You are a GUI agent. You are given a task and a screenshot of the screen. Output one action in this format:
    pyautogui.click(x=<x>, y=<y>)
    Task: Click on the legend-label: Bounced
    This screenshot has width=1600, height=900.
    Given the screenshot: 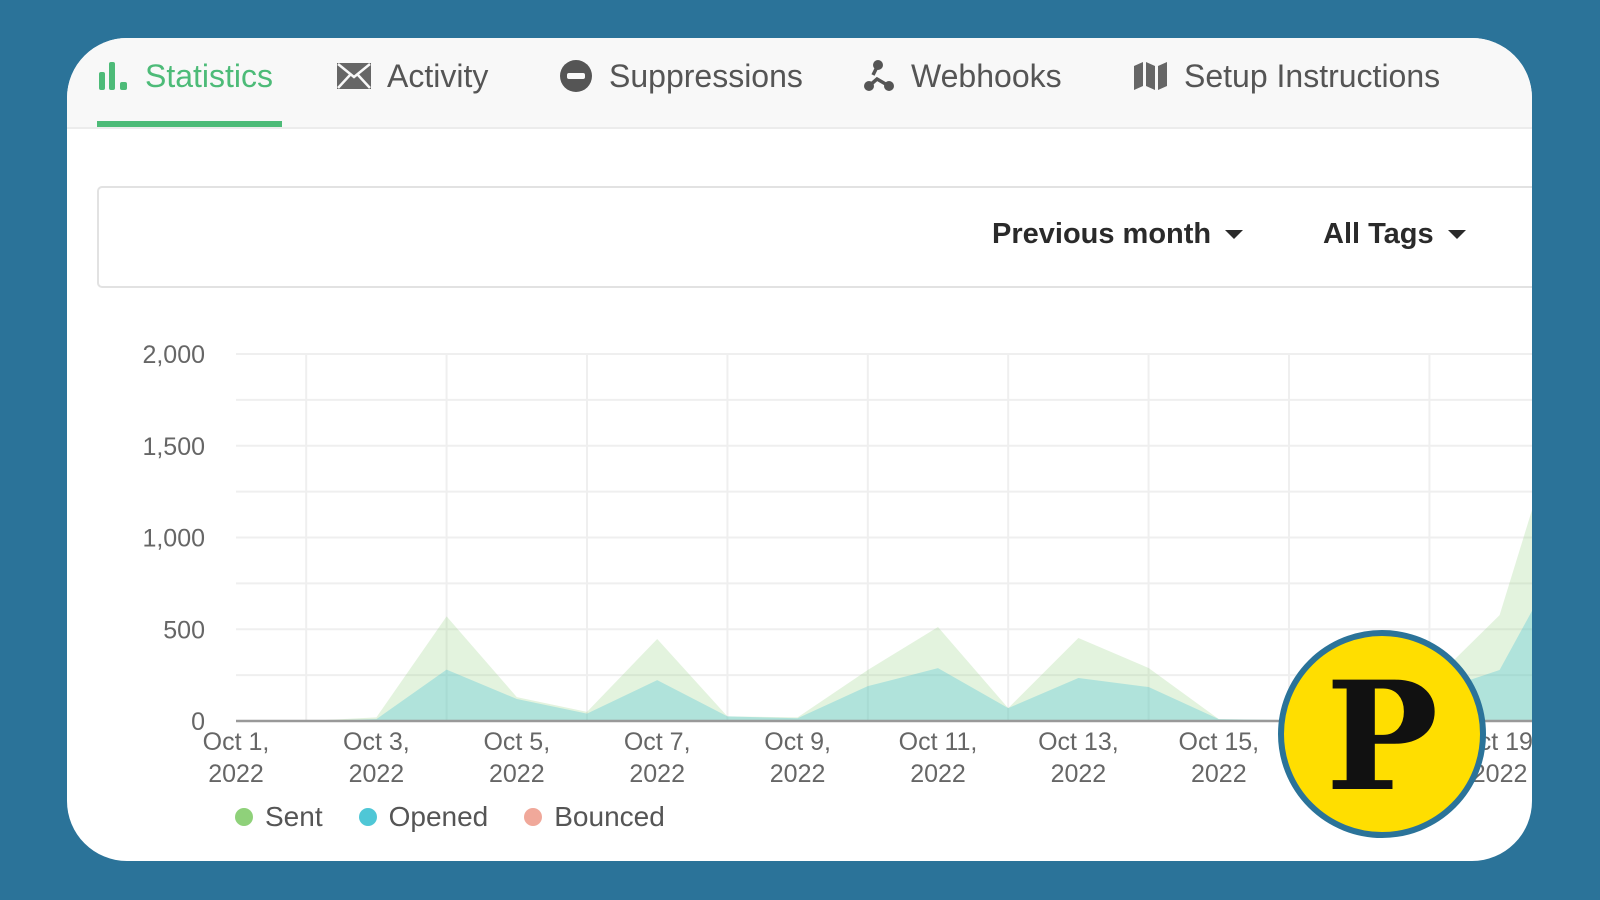 What is the action you would take?
    pyautogui.click(x=609, y=816)
    